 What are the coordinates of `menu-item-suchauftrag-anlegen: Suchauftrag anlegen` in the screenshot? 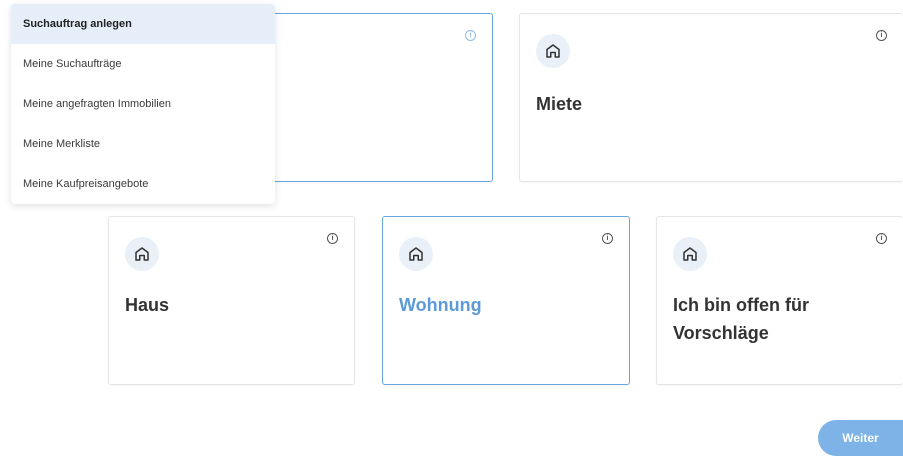 It's located at (143, 24).